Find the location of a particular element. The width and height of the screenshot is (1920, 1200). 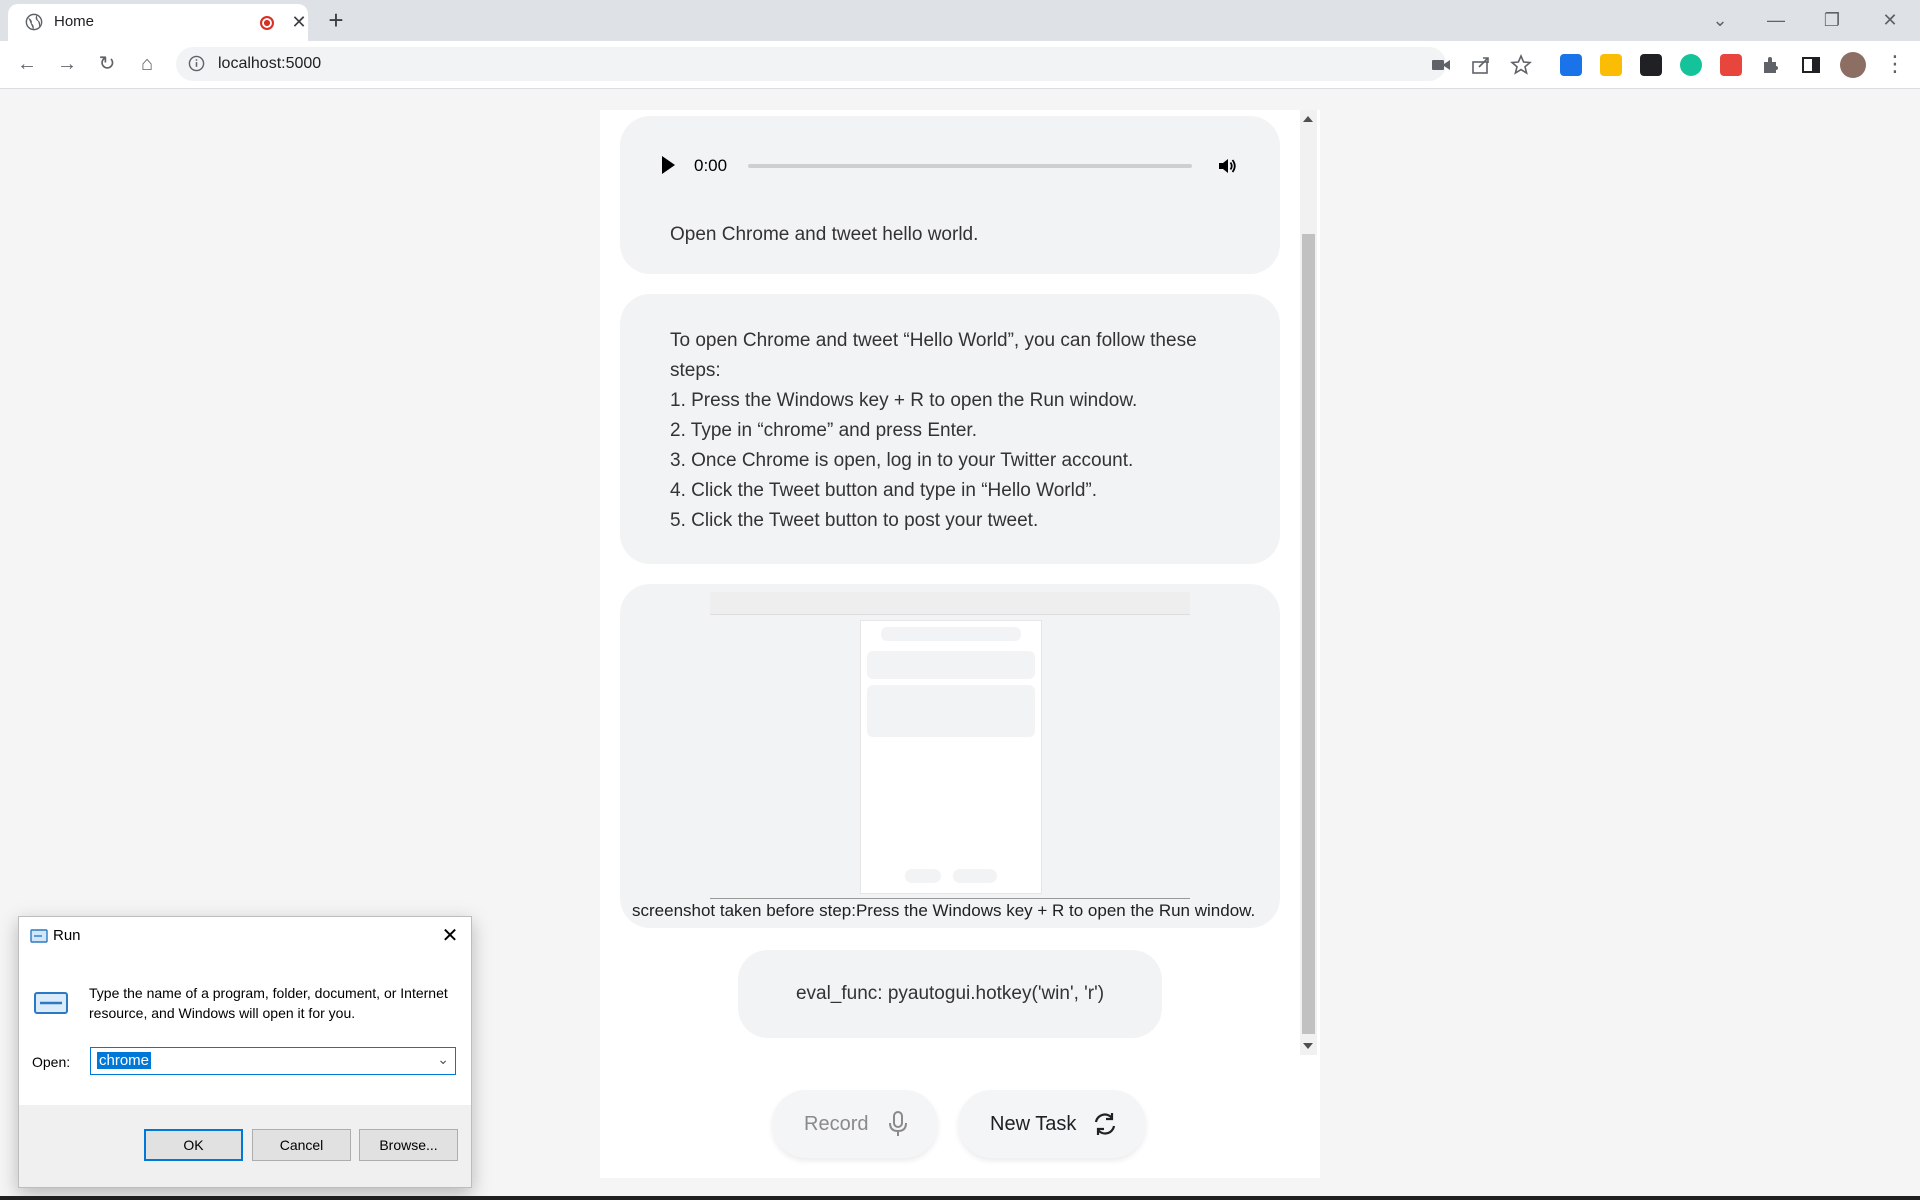

taskbar-edge is located at coordinates (960, 1198).